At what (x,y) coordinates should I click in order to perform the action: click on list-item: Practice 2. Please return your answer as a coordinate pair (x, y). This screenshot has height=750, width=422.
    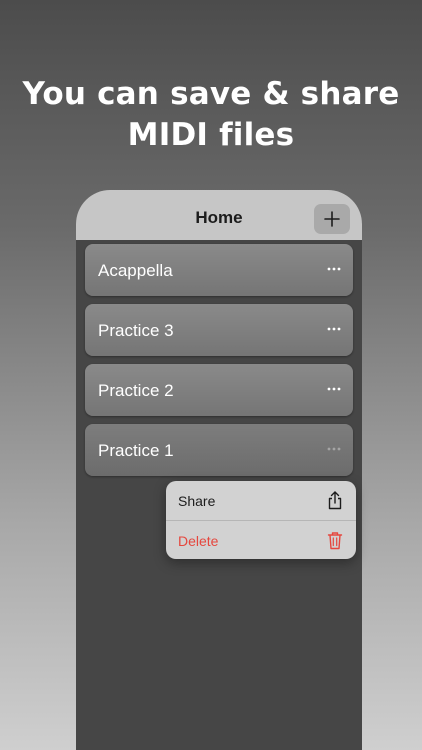
    Looking at the image, I should click on (219, 390).